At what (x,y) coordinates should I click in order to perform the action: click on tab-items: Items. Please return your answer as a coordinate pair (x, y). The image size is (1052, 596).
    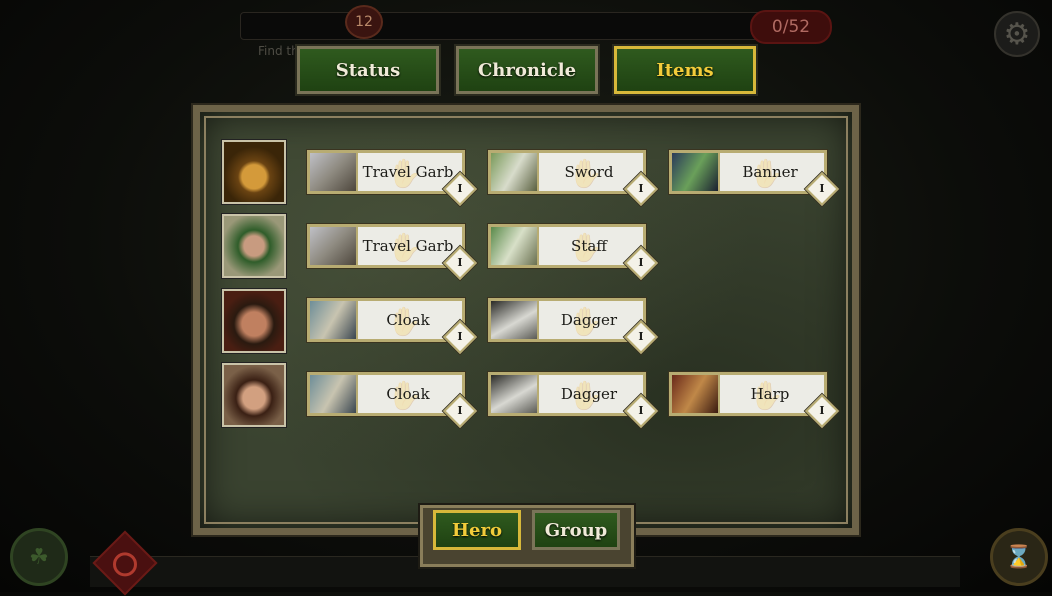
    Looking at the image, I should click on (685, 70).